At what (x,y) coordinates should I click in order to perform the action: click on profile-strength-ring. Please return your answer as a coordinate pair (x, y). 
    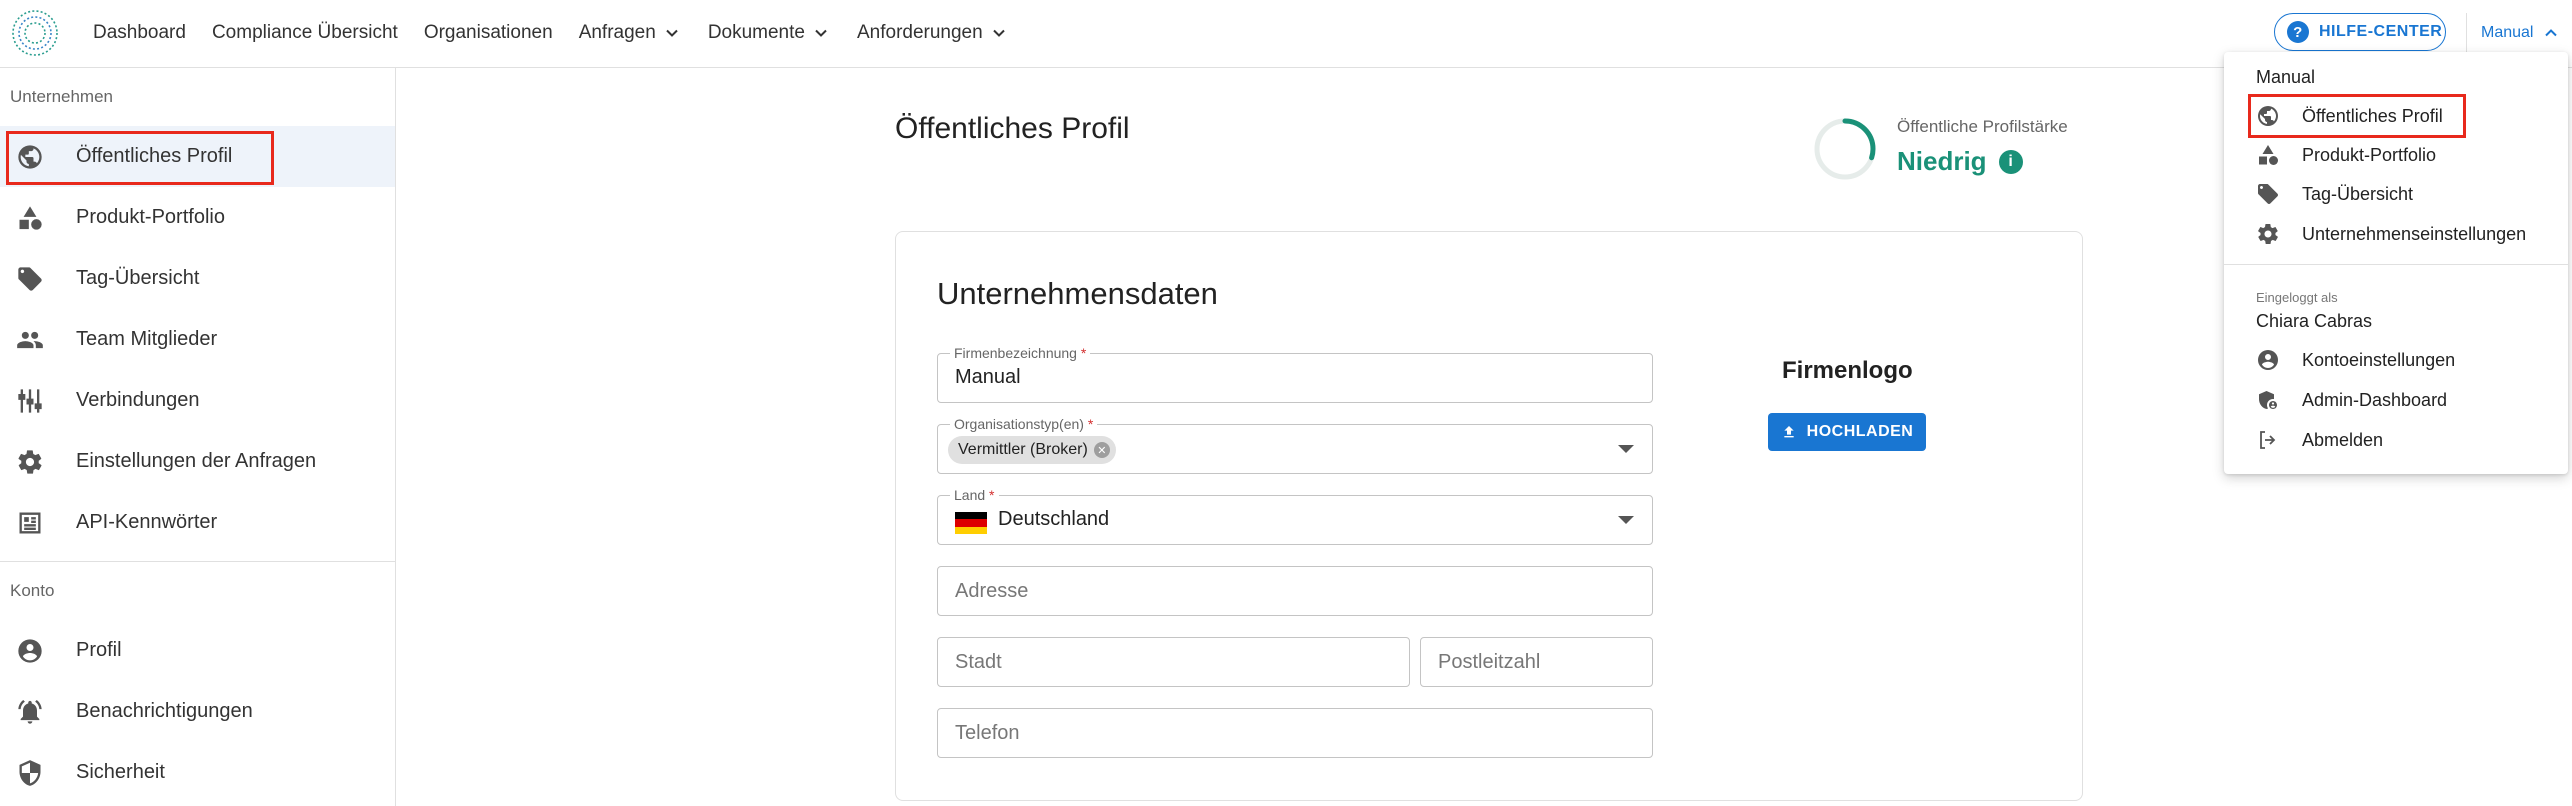
    Looking at the image, I should click on (1845, 149).